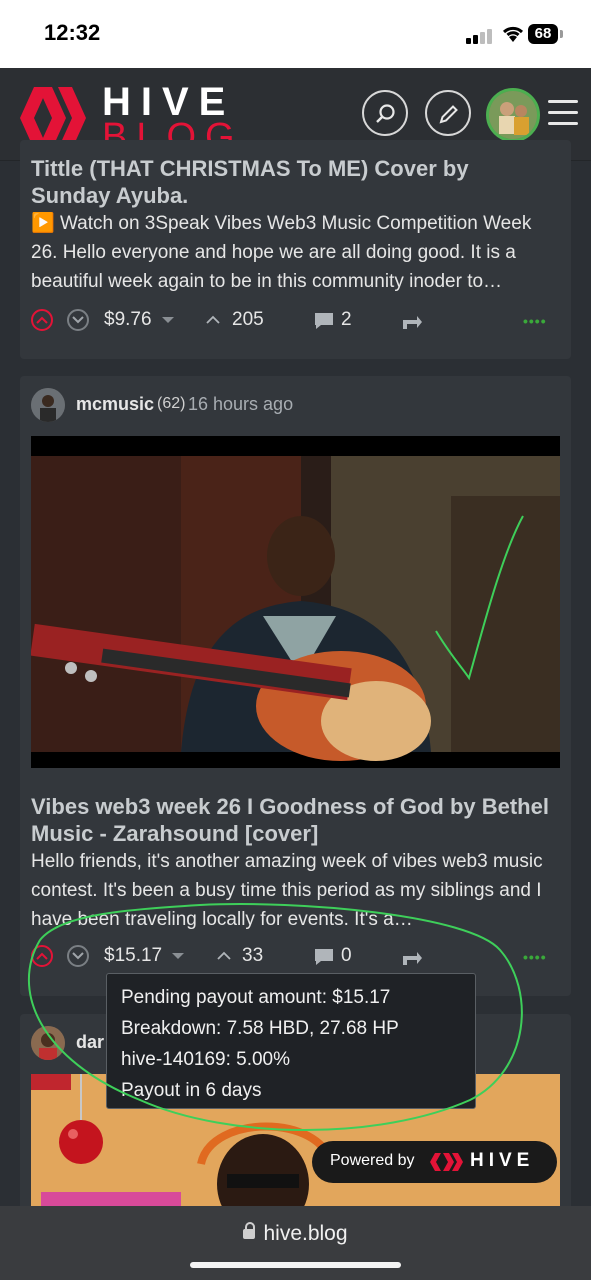 The height and width of the screenshot is (1280, 591). I want to click on pencil-icon, so click(448, 114).